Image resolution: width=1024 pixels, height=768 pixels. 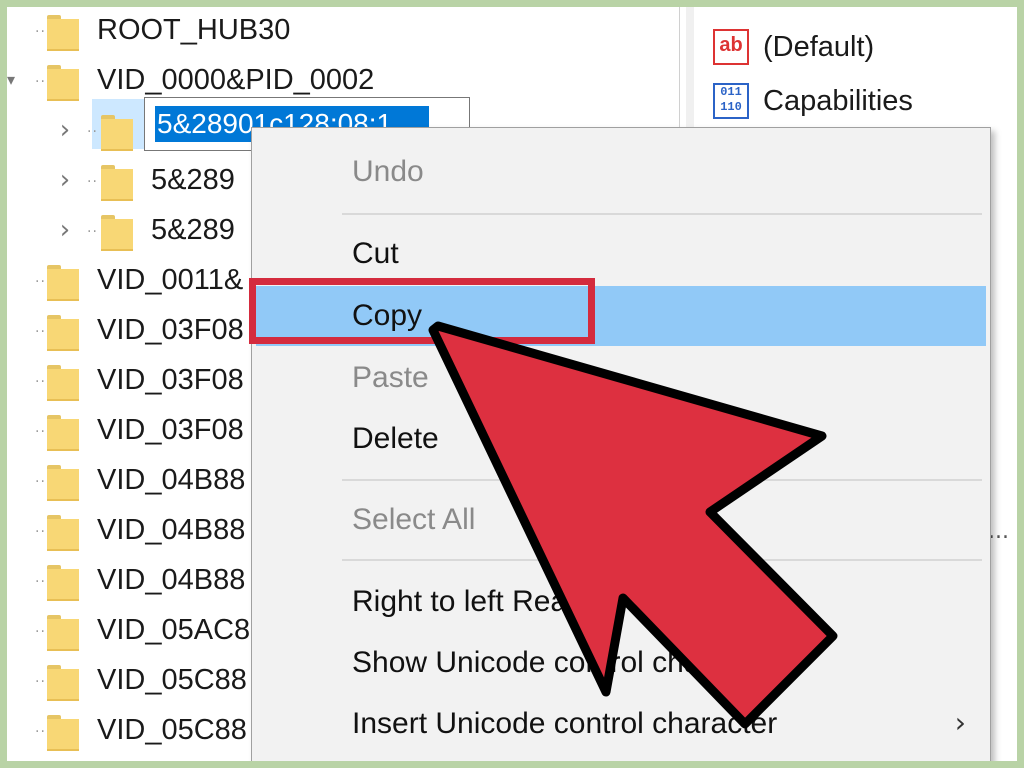 What do you see at coordinates (565, 723) in the screenshot?
I see `menu-item-label: Insert Unicode control character` at bounding box center [565, 723].